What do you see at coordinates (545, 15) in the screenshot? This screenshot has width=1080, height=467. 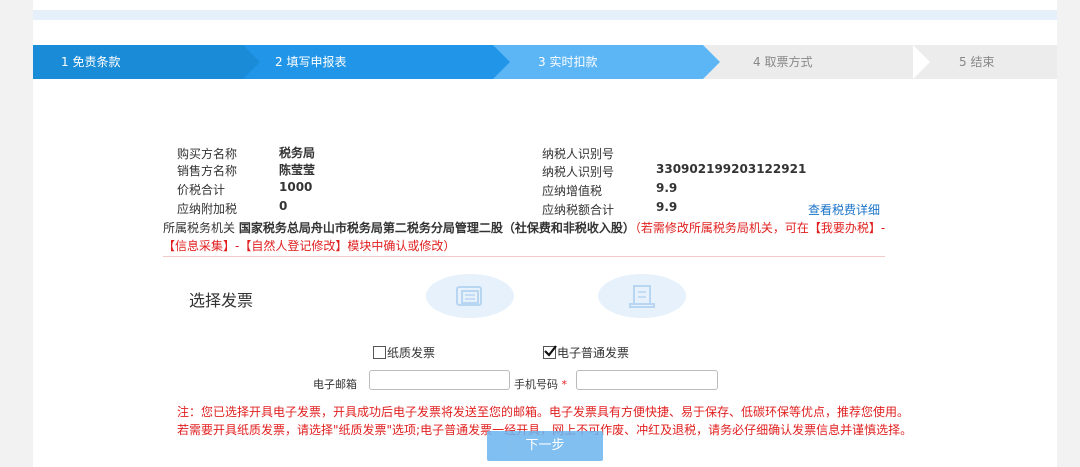 I see `top-bar` at bounding box center [545, 15].